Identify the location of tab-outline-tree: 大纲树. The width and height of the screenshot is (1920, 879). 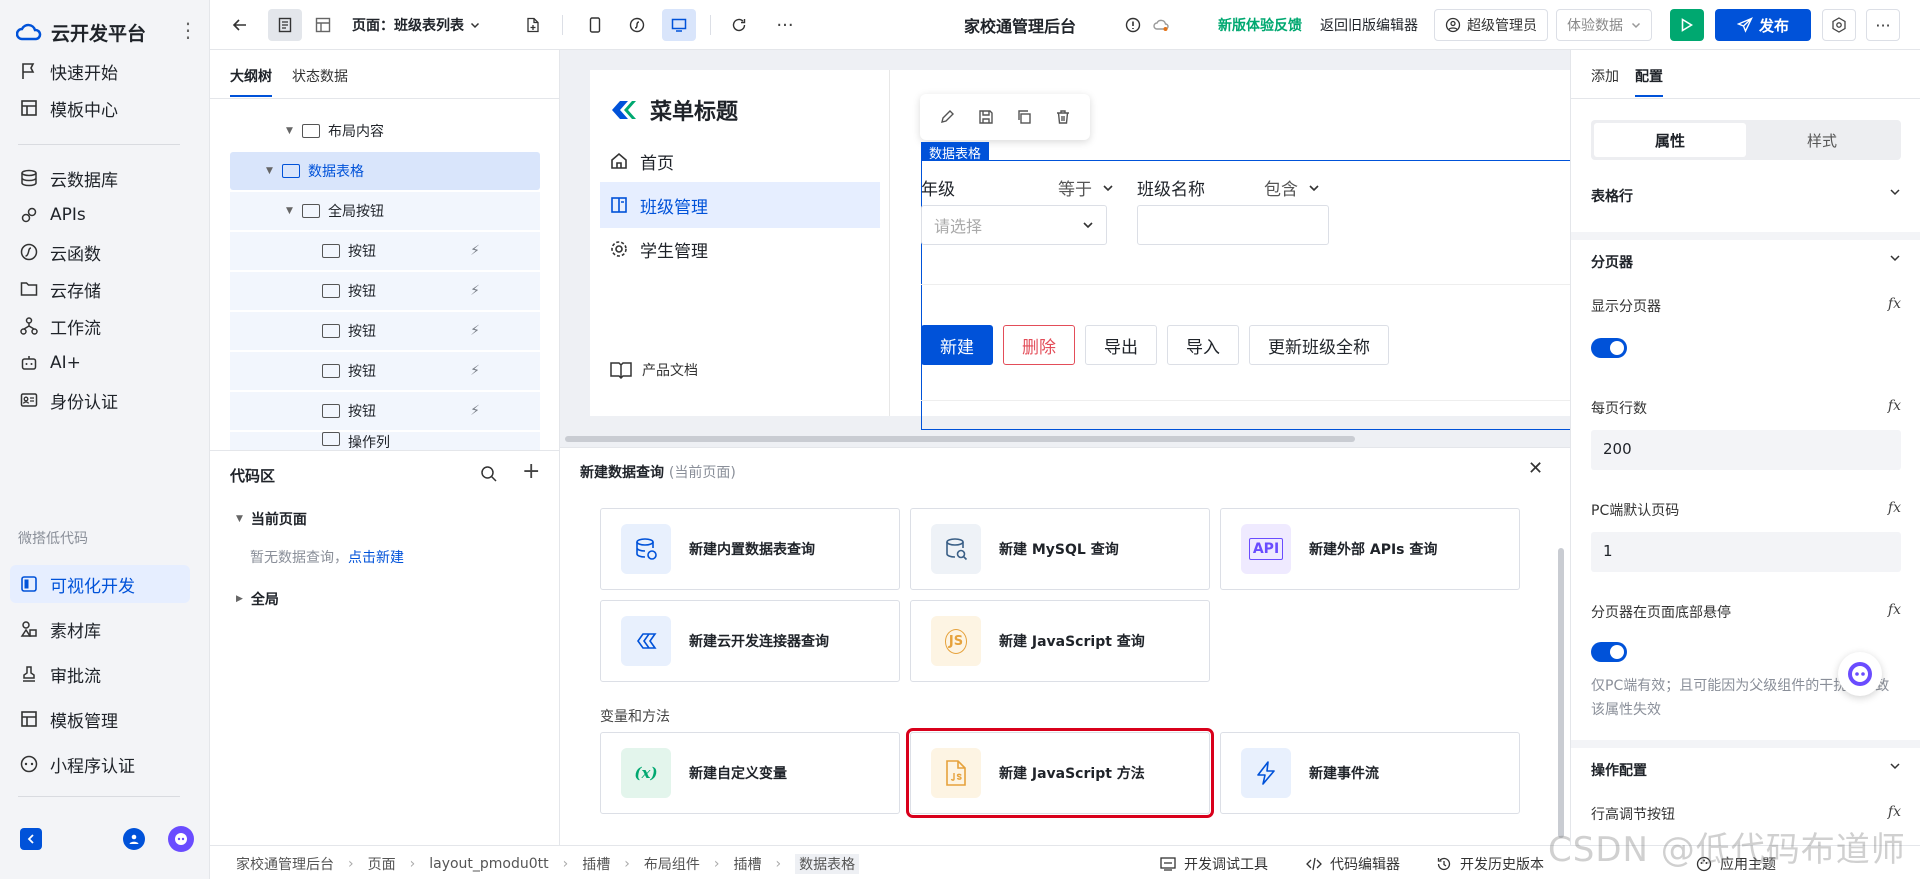
(251, 81).